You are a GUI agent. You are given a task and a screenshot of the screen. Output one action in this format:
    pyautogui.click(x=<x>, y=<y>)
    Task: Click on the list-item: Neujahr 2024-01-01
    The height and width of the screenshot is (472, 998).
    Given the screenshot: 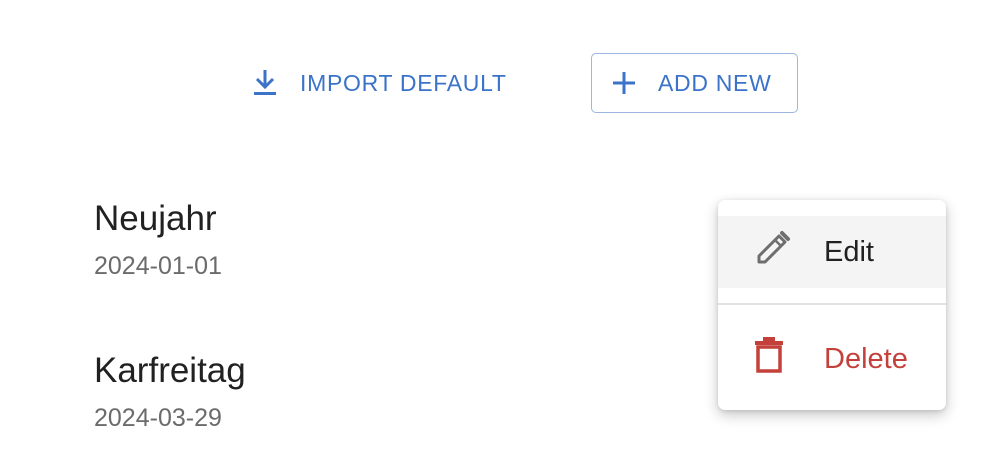 What is the action you would take?
    pyautogui.click(x=158, y=240)
    